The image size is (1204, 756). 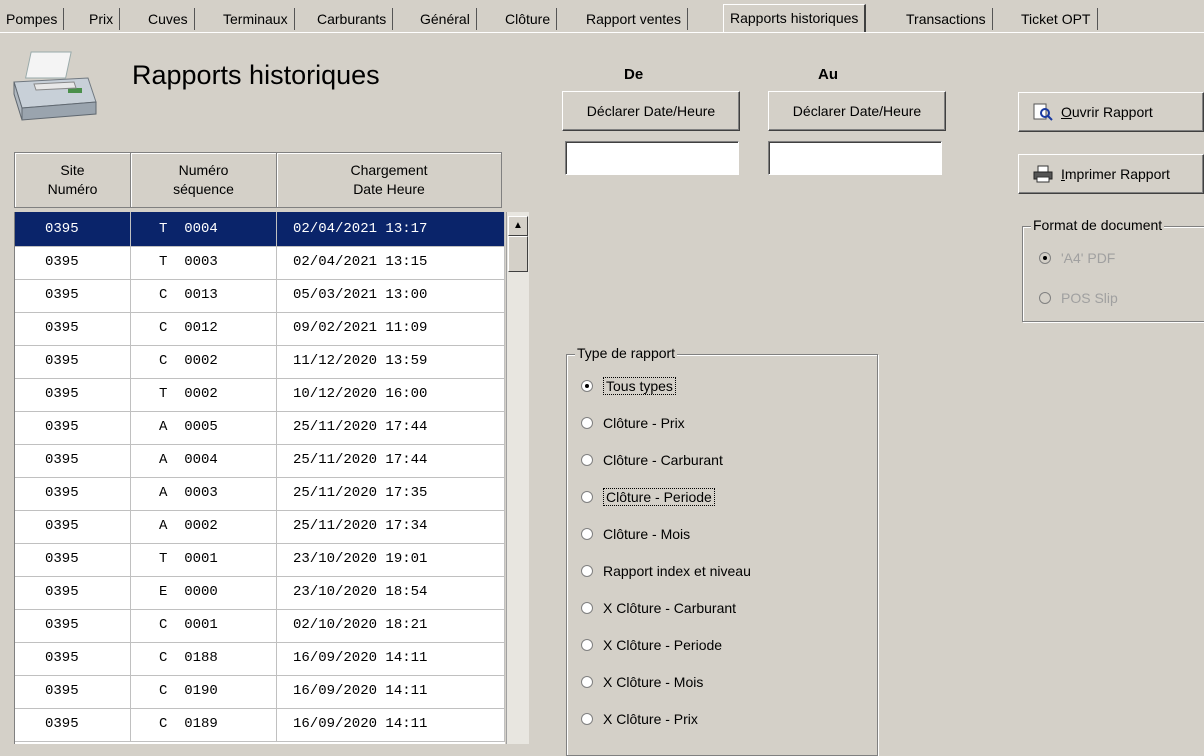 I want to click on report-type-x-cloture-carburant: X Clôture - Carburant, so click(x=658, y=608).